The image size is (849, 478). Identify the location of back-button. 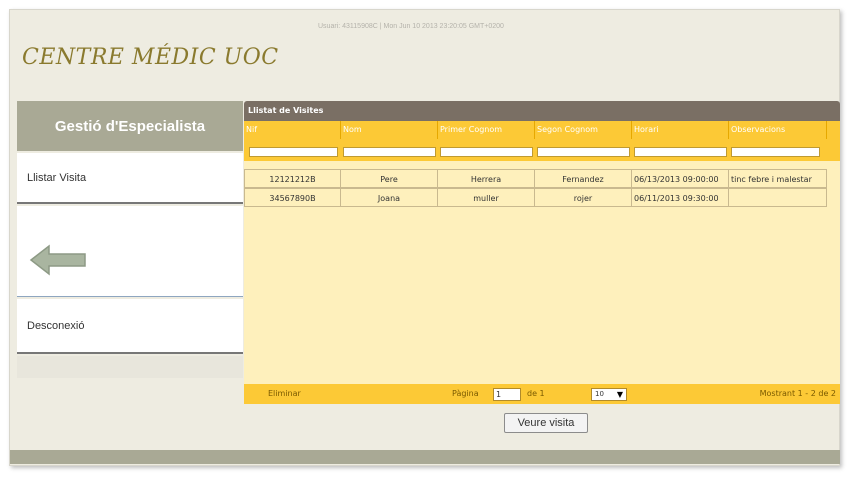
(130, 251).